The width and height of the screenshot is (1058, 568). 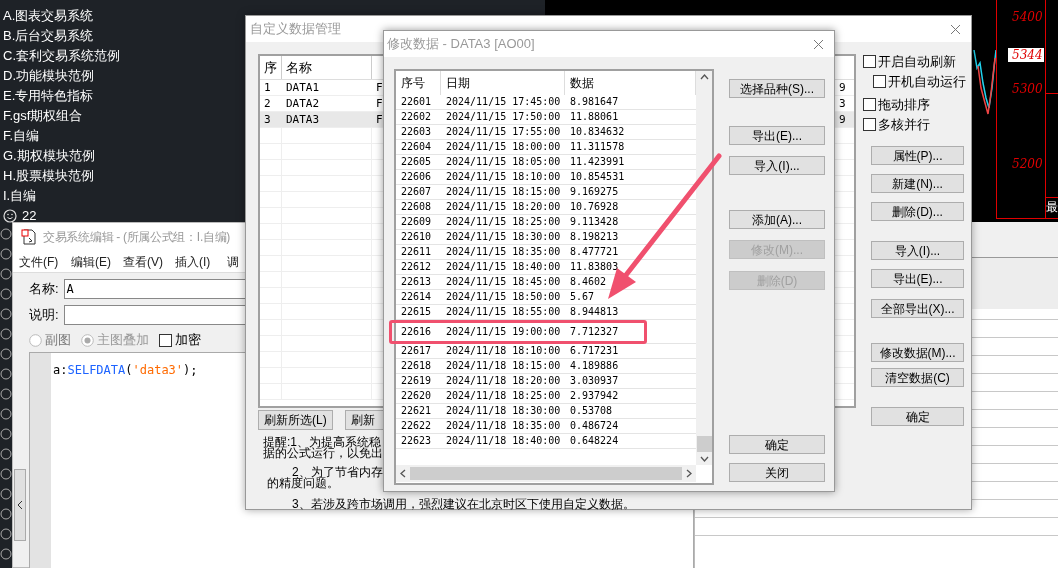 I want to click on table-cell-text: 9.113428, so click(x=594, y=222).